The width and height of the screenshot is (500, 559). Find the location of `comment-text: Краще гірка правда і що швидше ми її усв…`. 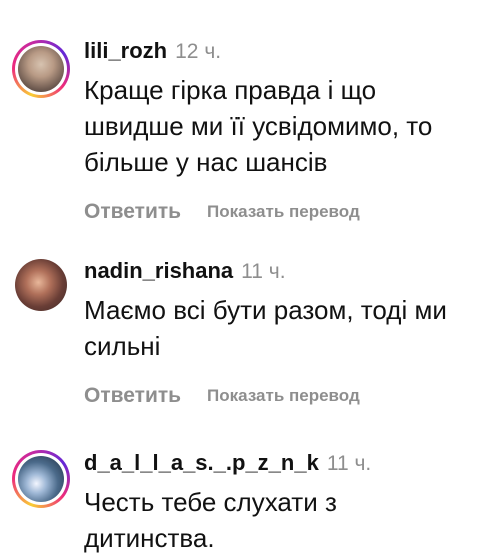

comment-text: Краще гірка правда і що швидше ми її усв… is located at coordinates (258, 126).